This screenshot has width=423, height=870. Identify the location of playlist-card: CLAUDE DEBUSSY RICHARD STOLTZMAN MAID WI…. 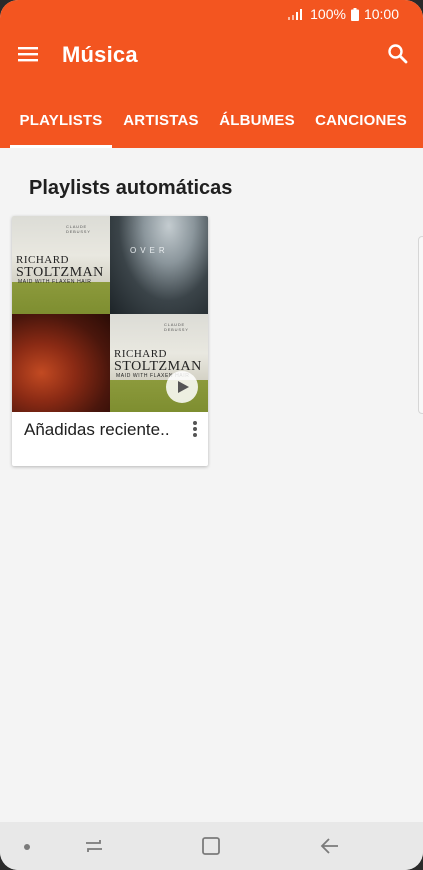
(110, 341).